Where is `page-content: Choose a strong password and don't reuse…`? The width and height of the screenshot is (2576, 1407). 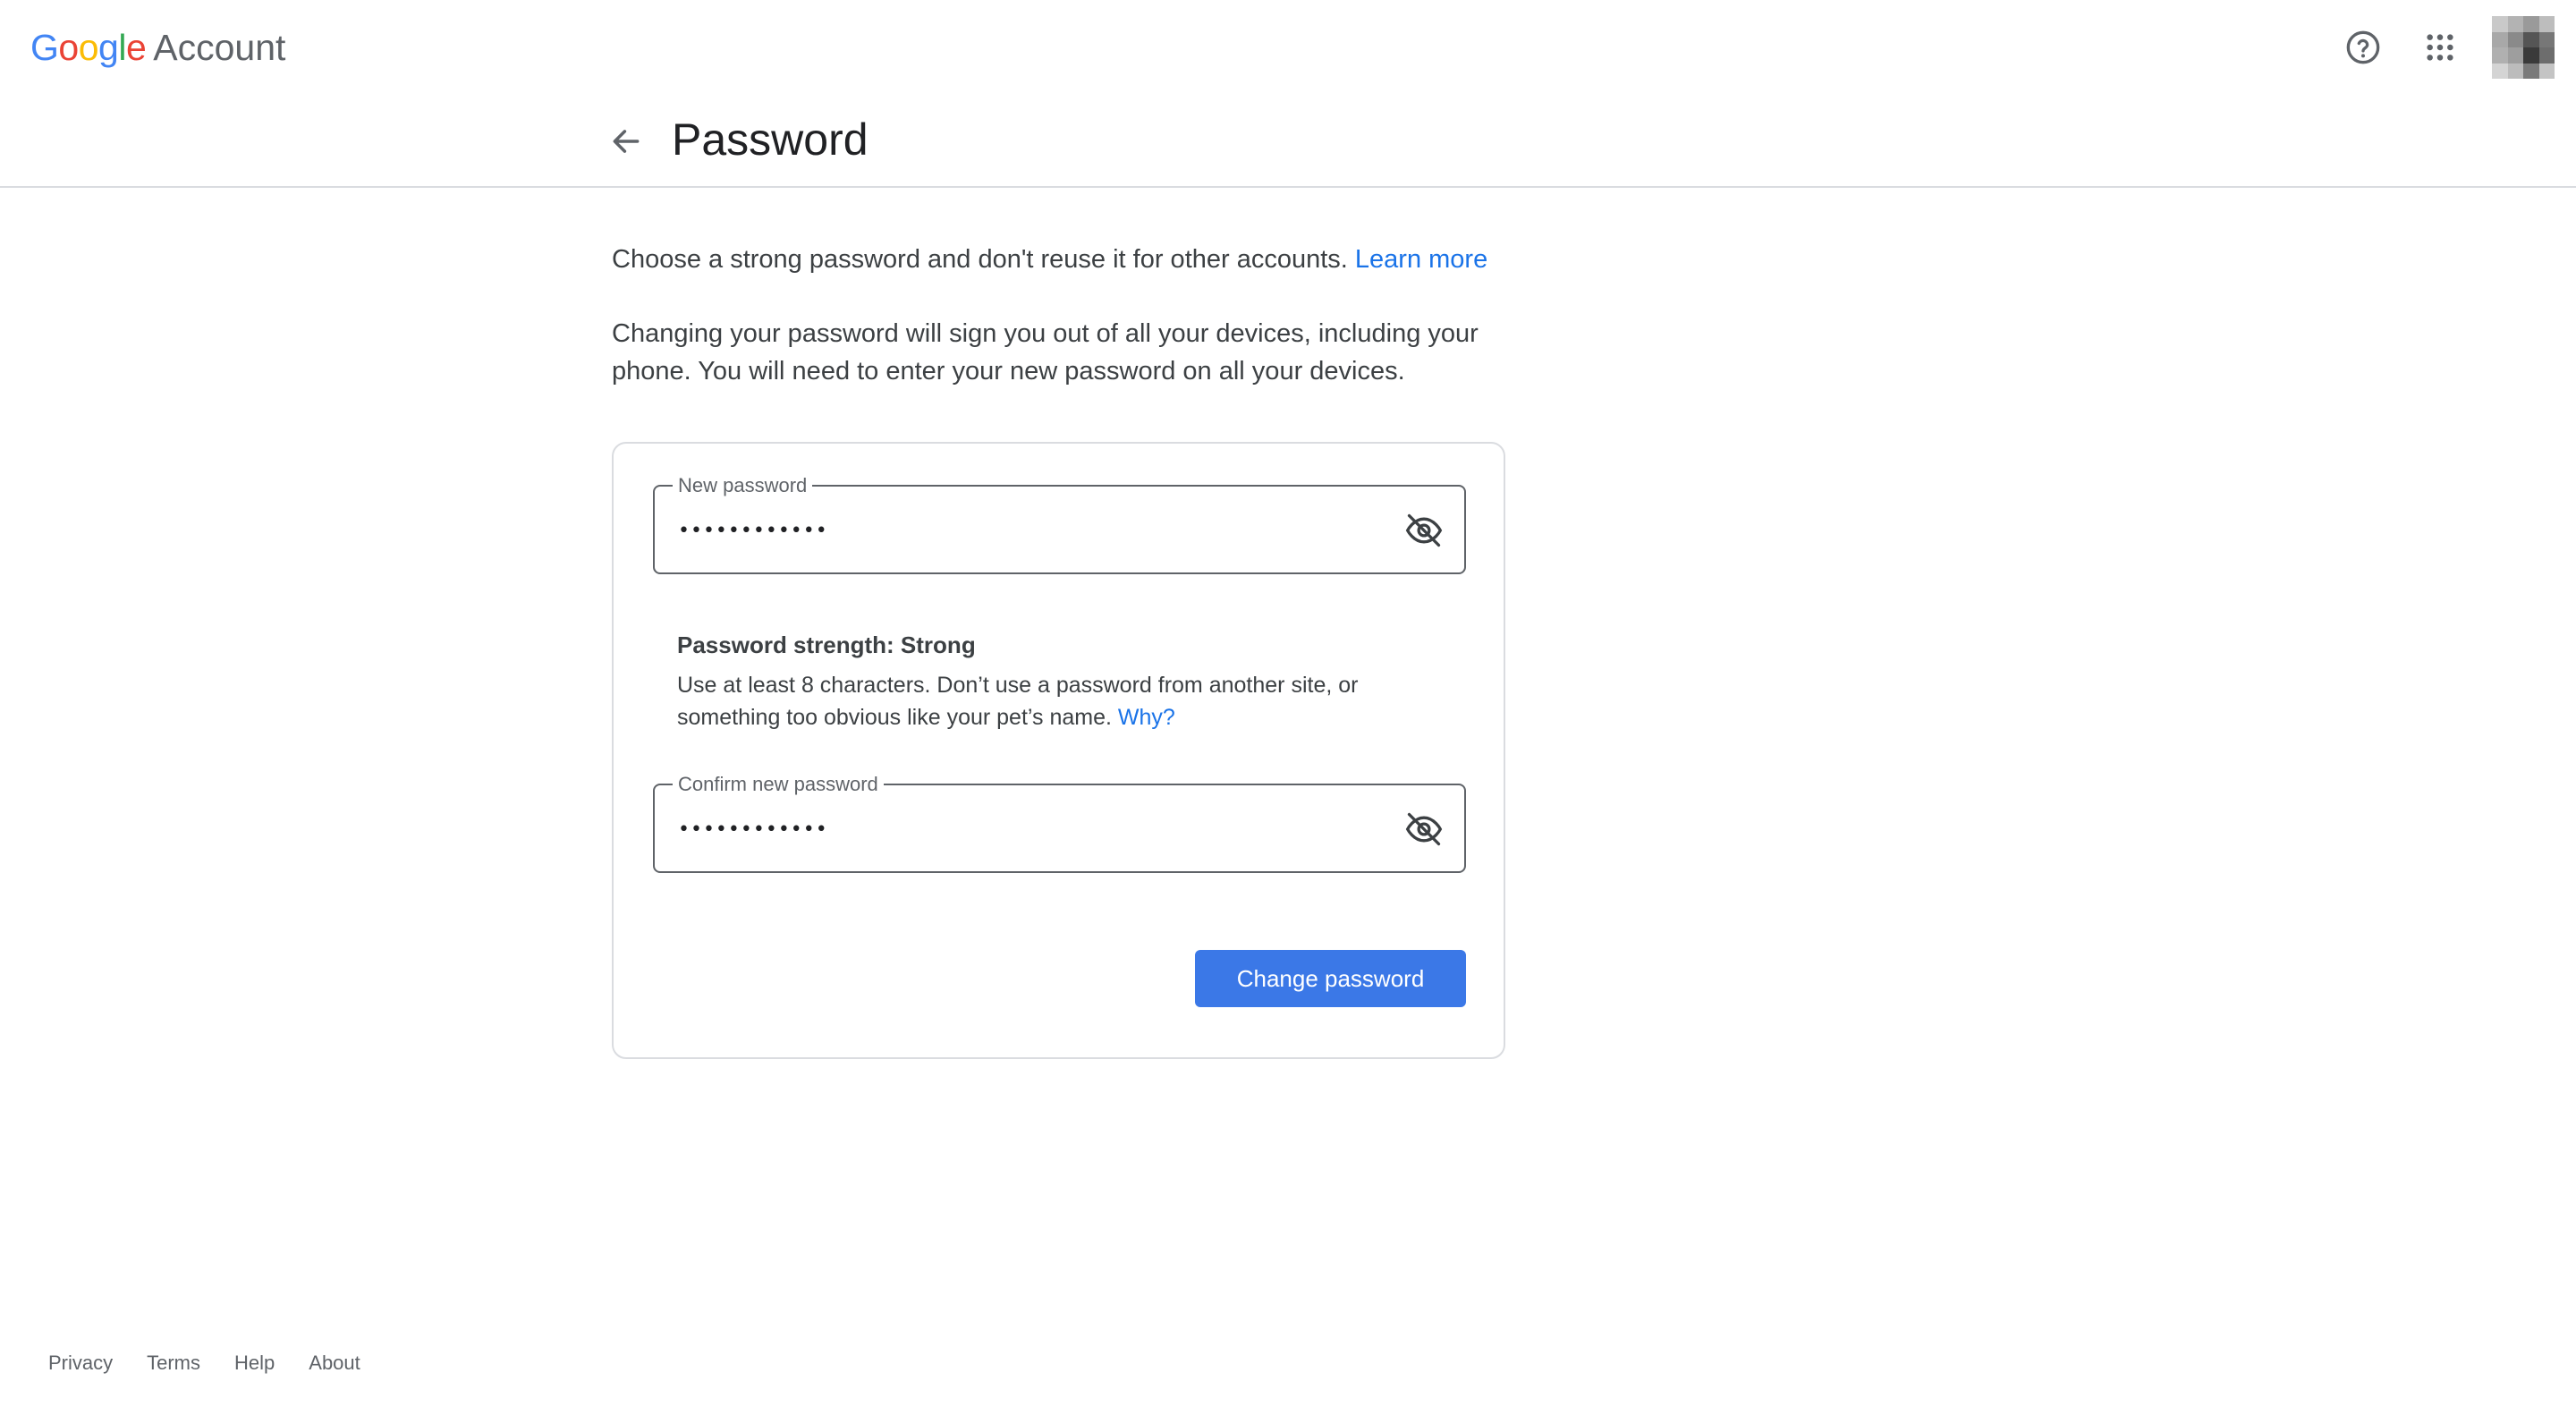
page-content: Choose a strong password and don't reuse… is located at coordinates (1059, 315).